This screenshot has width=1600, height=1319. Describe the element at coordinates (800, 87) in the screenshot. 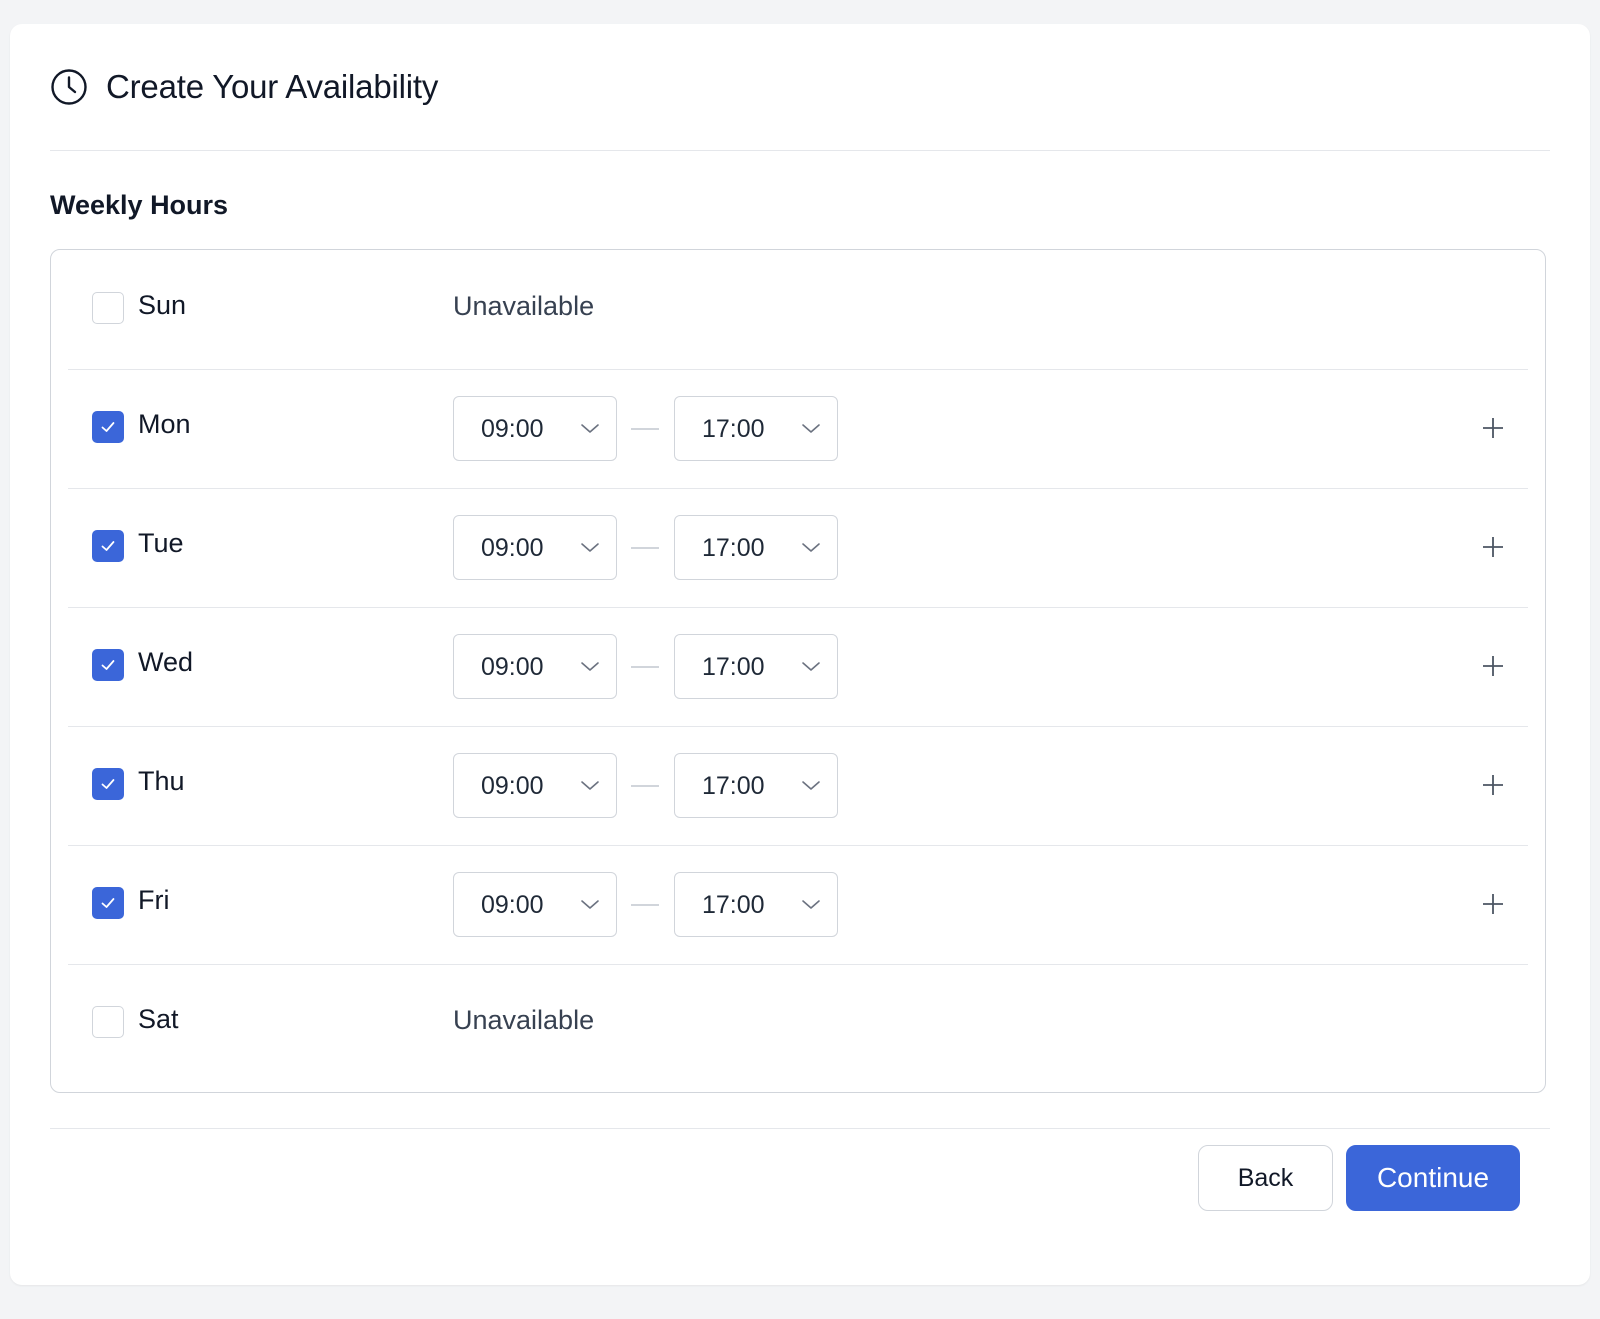

I see `page-header: Create Your Availability` at that location.